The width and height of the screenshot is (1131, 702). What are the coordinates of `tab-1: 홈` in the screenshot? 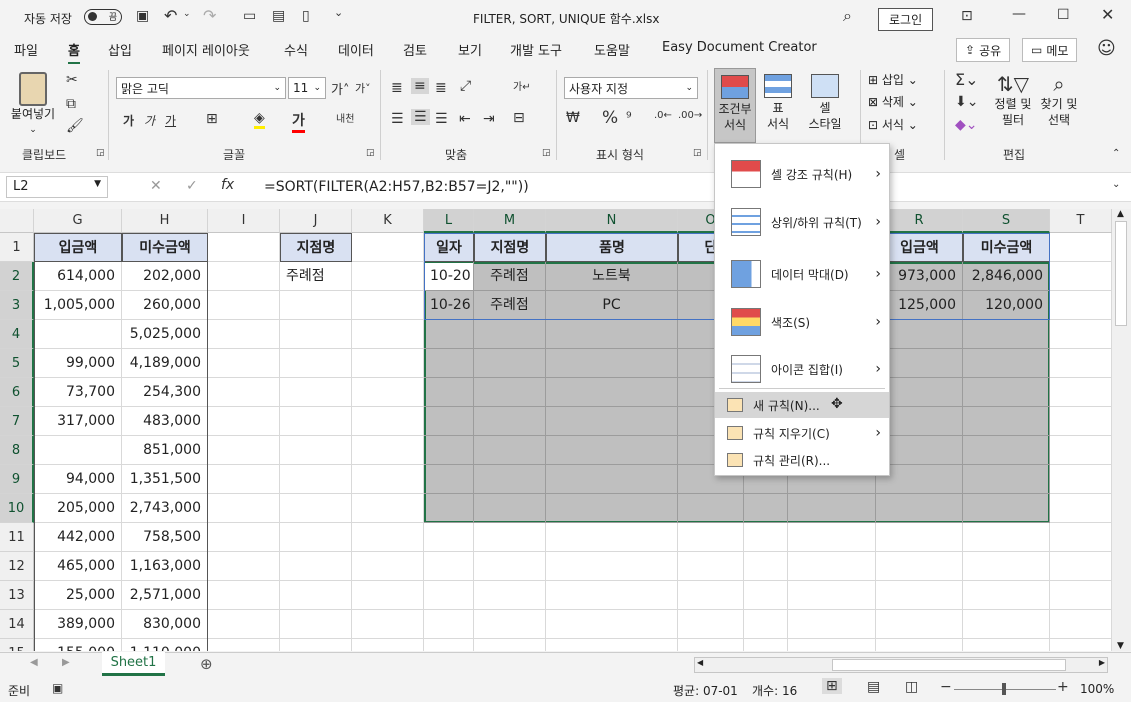 It's located at (74, 52).